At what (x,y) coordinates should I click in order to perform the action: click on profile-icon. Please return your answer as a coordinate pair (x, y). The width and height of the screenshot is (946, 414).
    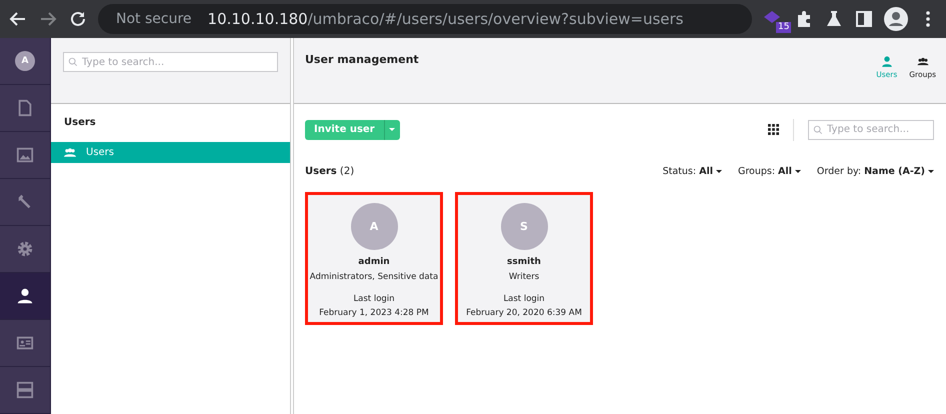
    Looking at the image, I should click on (896, 19).